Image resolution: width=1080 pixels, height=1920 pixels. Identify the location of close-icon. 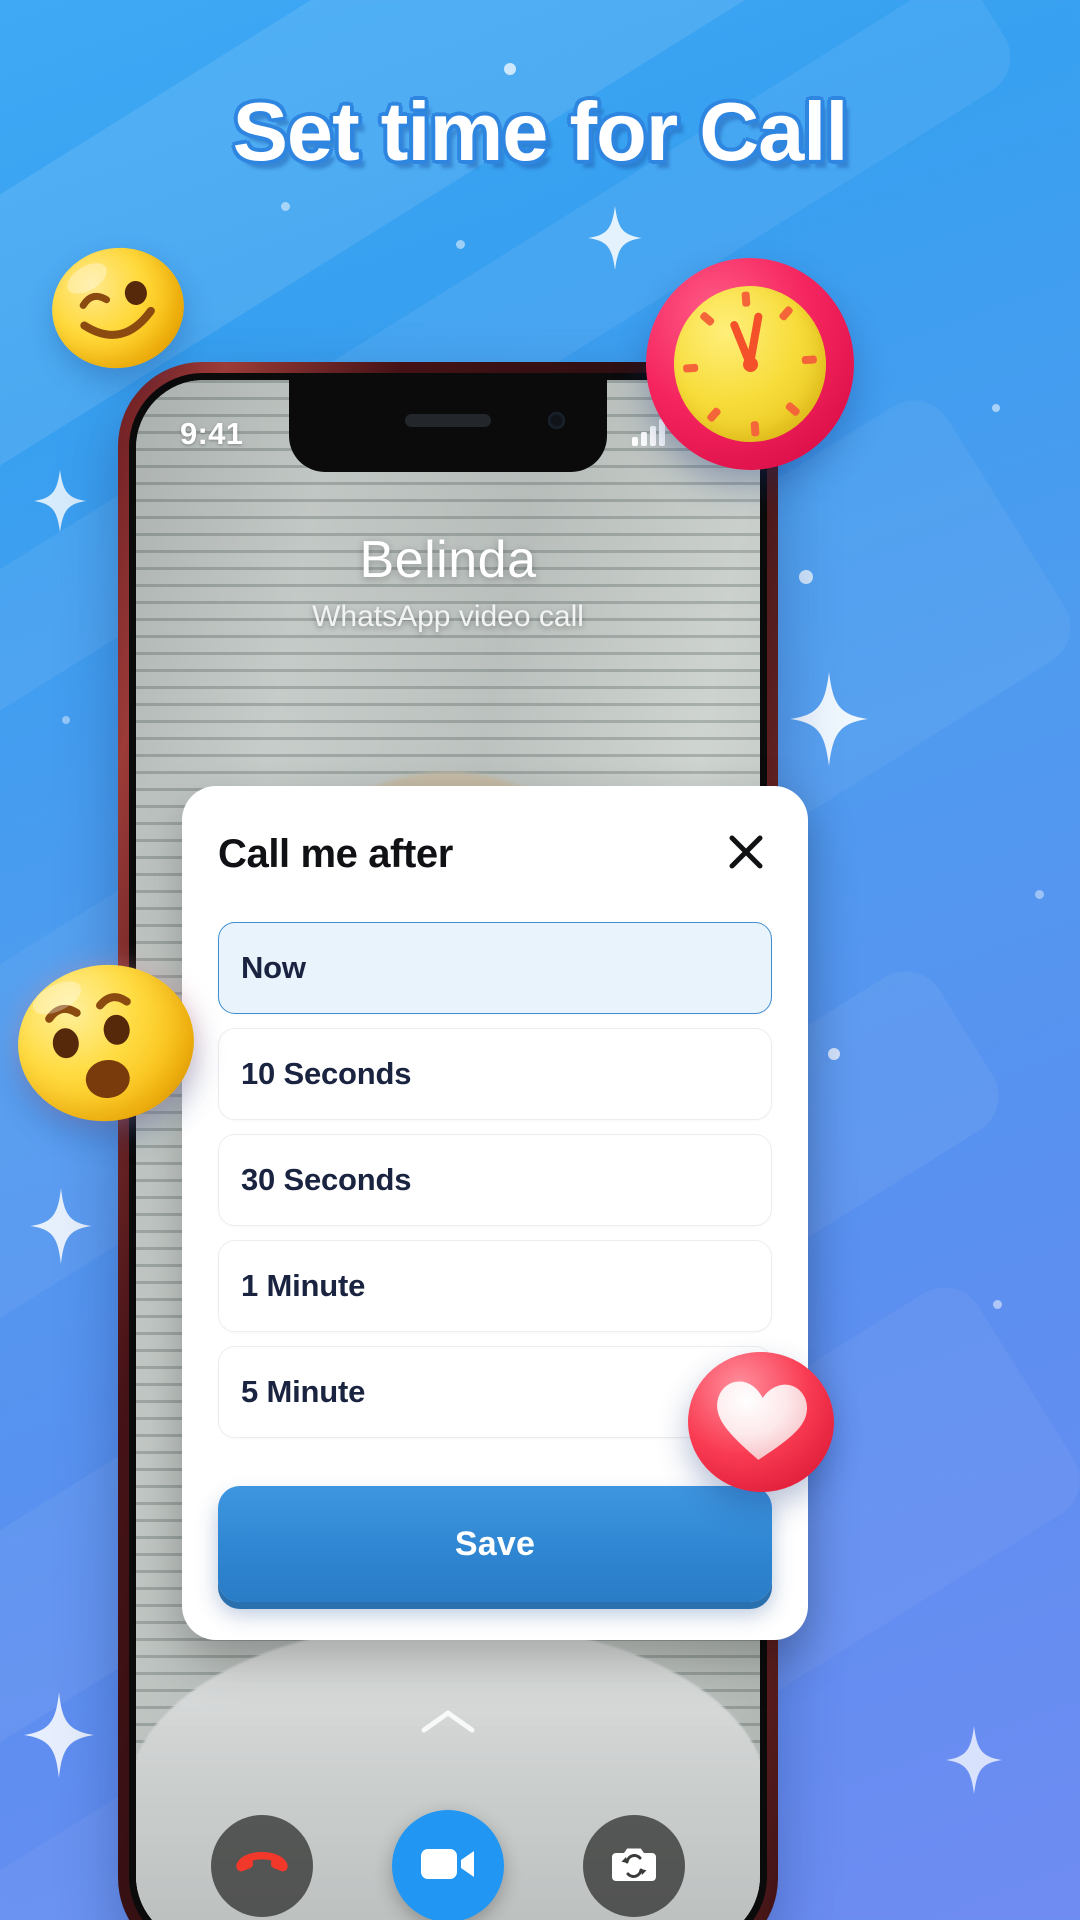
(746, 854).